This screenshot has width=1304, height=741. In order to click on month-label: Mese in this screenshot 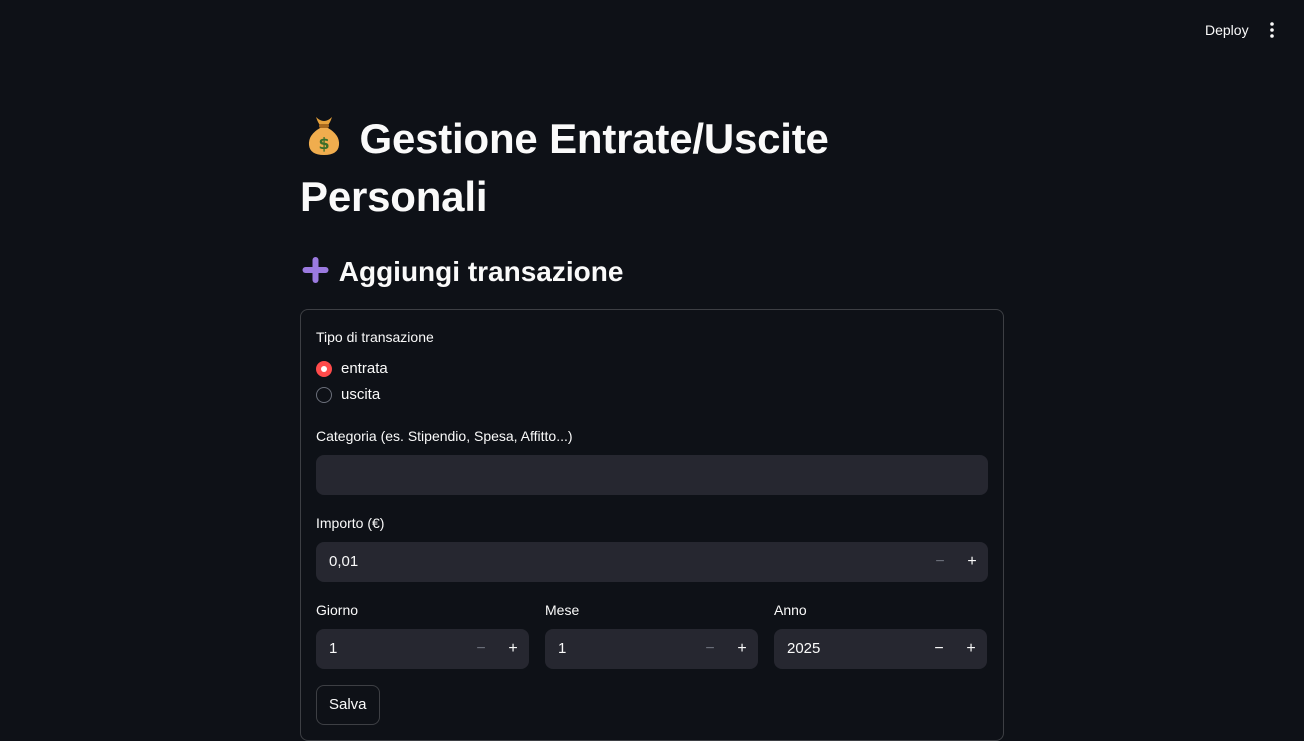, I will do `click(562, 609)`.